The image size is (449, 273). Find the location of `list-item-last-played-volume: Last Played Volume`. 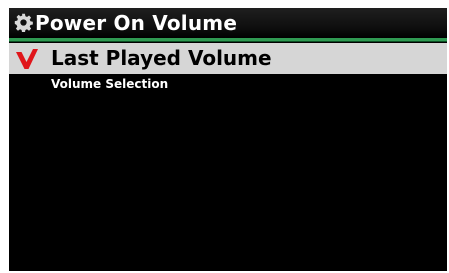

list-item-last-played-volume: Last Played Volume is located at coordinates (228, 58).